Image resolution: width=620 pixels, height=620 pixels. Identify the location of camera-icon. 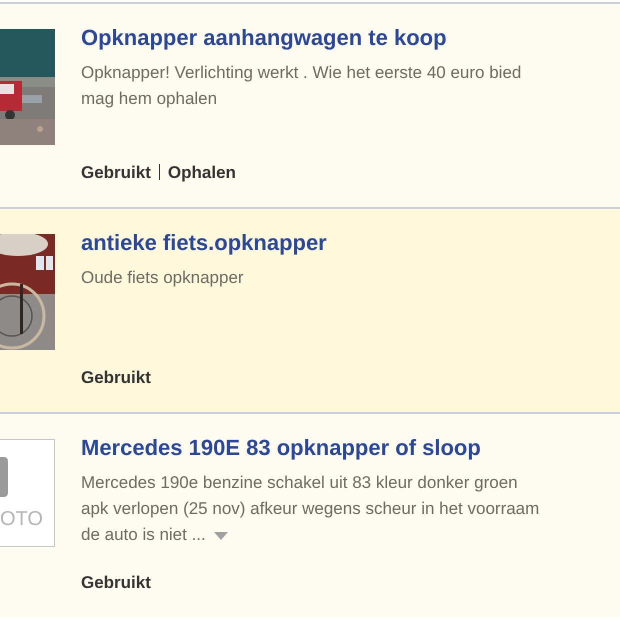
(4, 477).